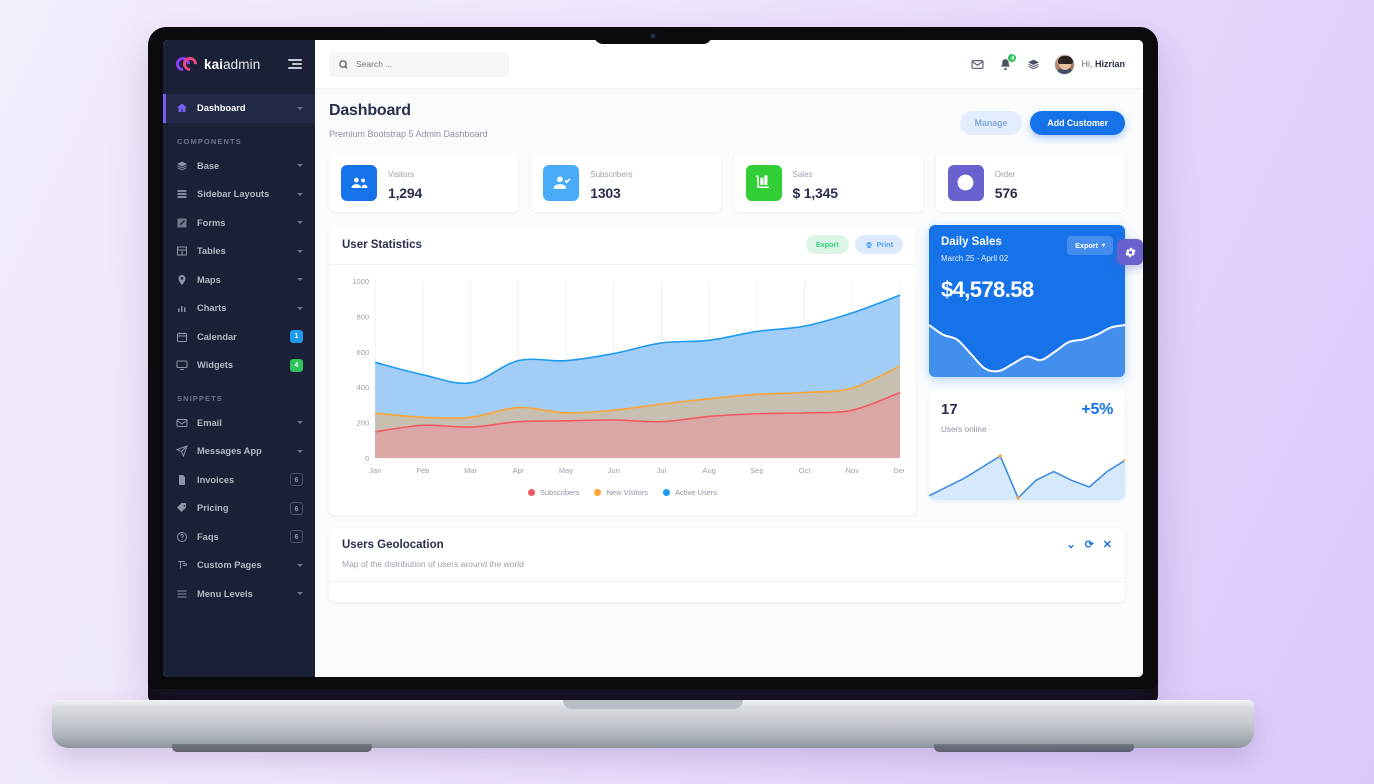 This screenshot has height=784, width=1374. What do you see at coordinates (239, 365) in the screenshot?
I see `sidebar-item-widgets: Widgets 4` at bounding box center [239, 365].